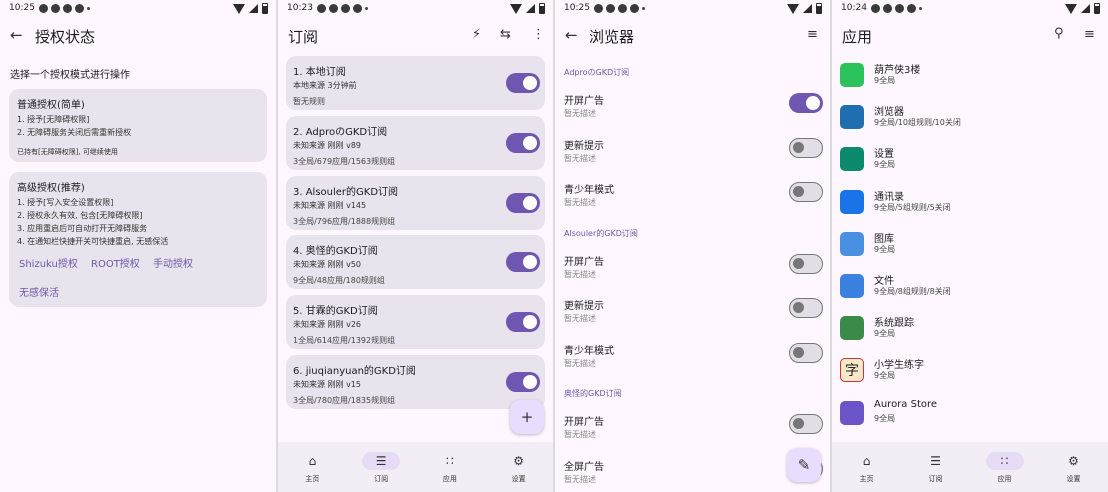 The image size is (1108, 492). What do you see at coordinates (897, 70) in the screenshot?
I see `app-name: 葫芦侠3楼` at bounding box center [897, 70].